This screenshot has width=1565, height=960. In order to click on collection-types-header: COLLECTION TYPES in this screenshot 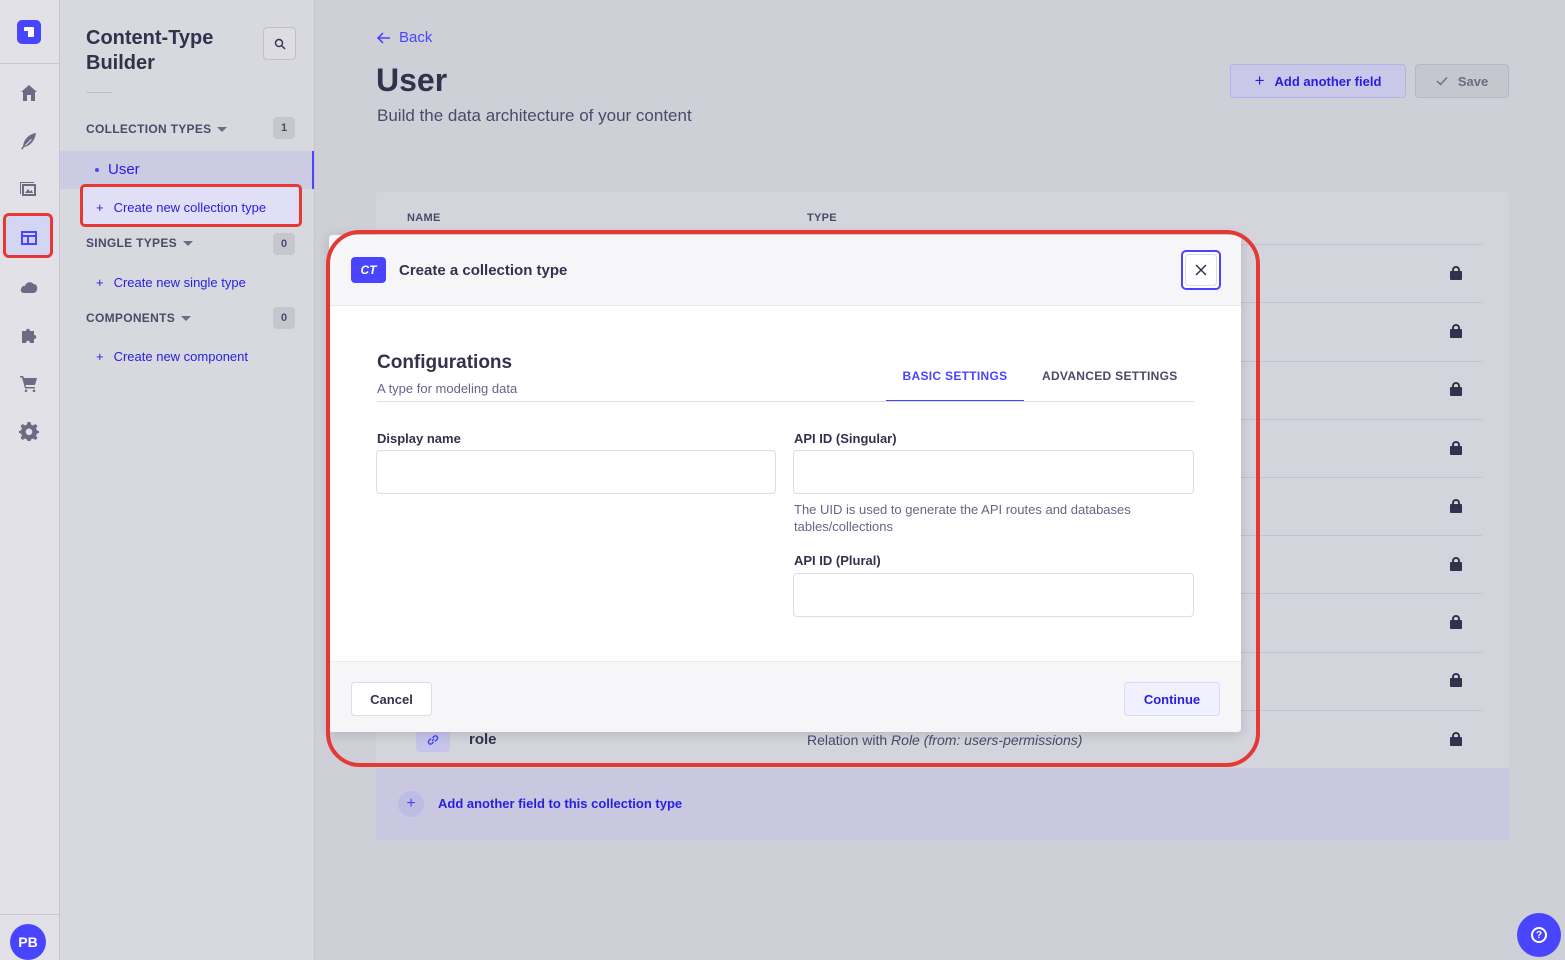, I will do `click(157, 129)`.